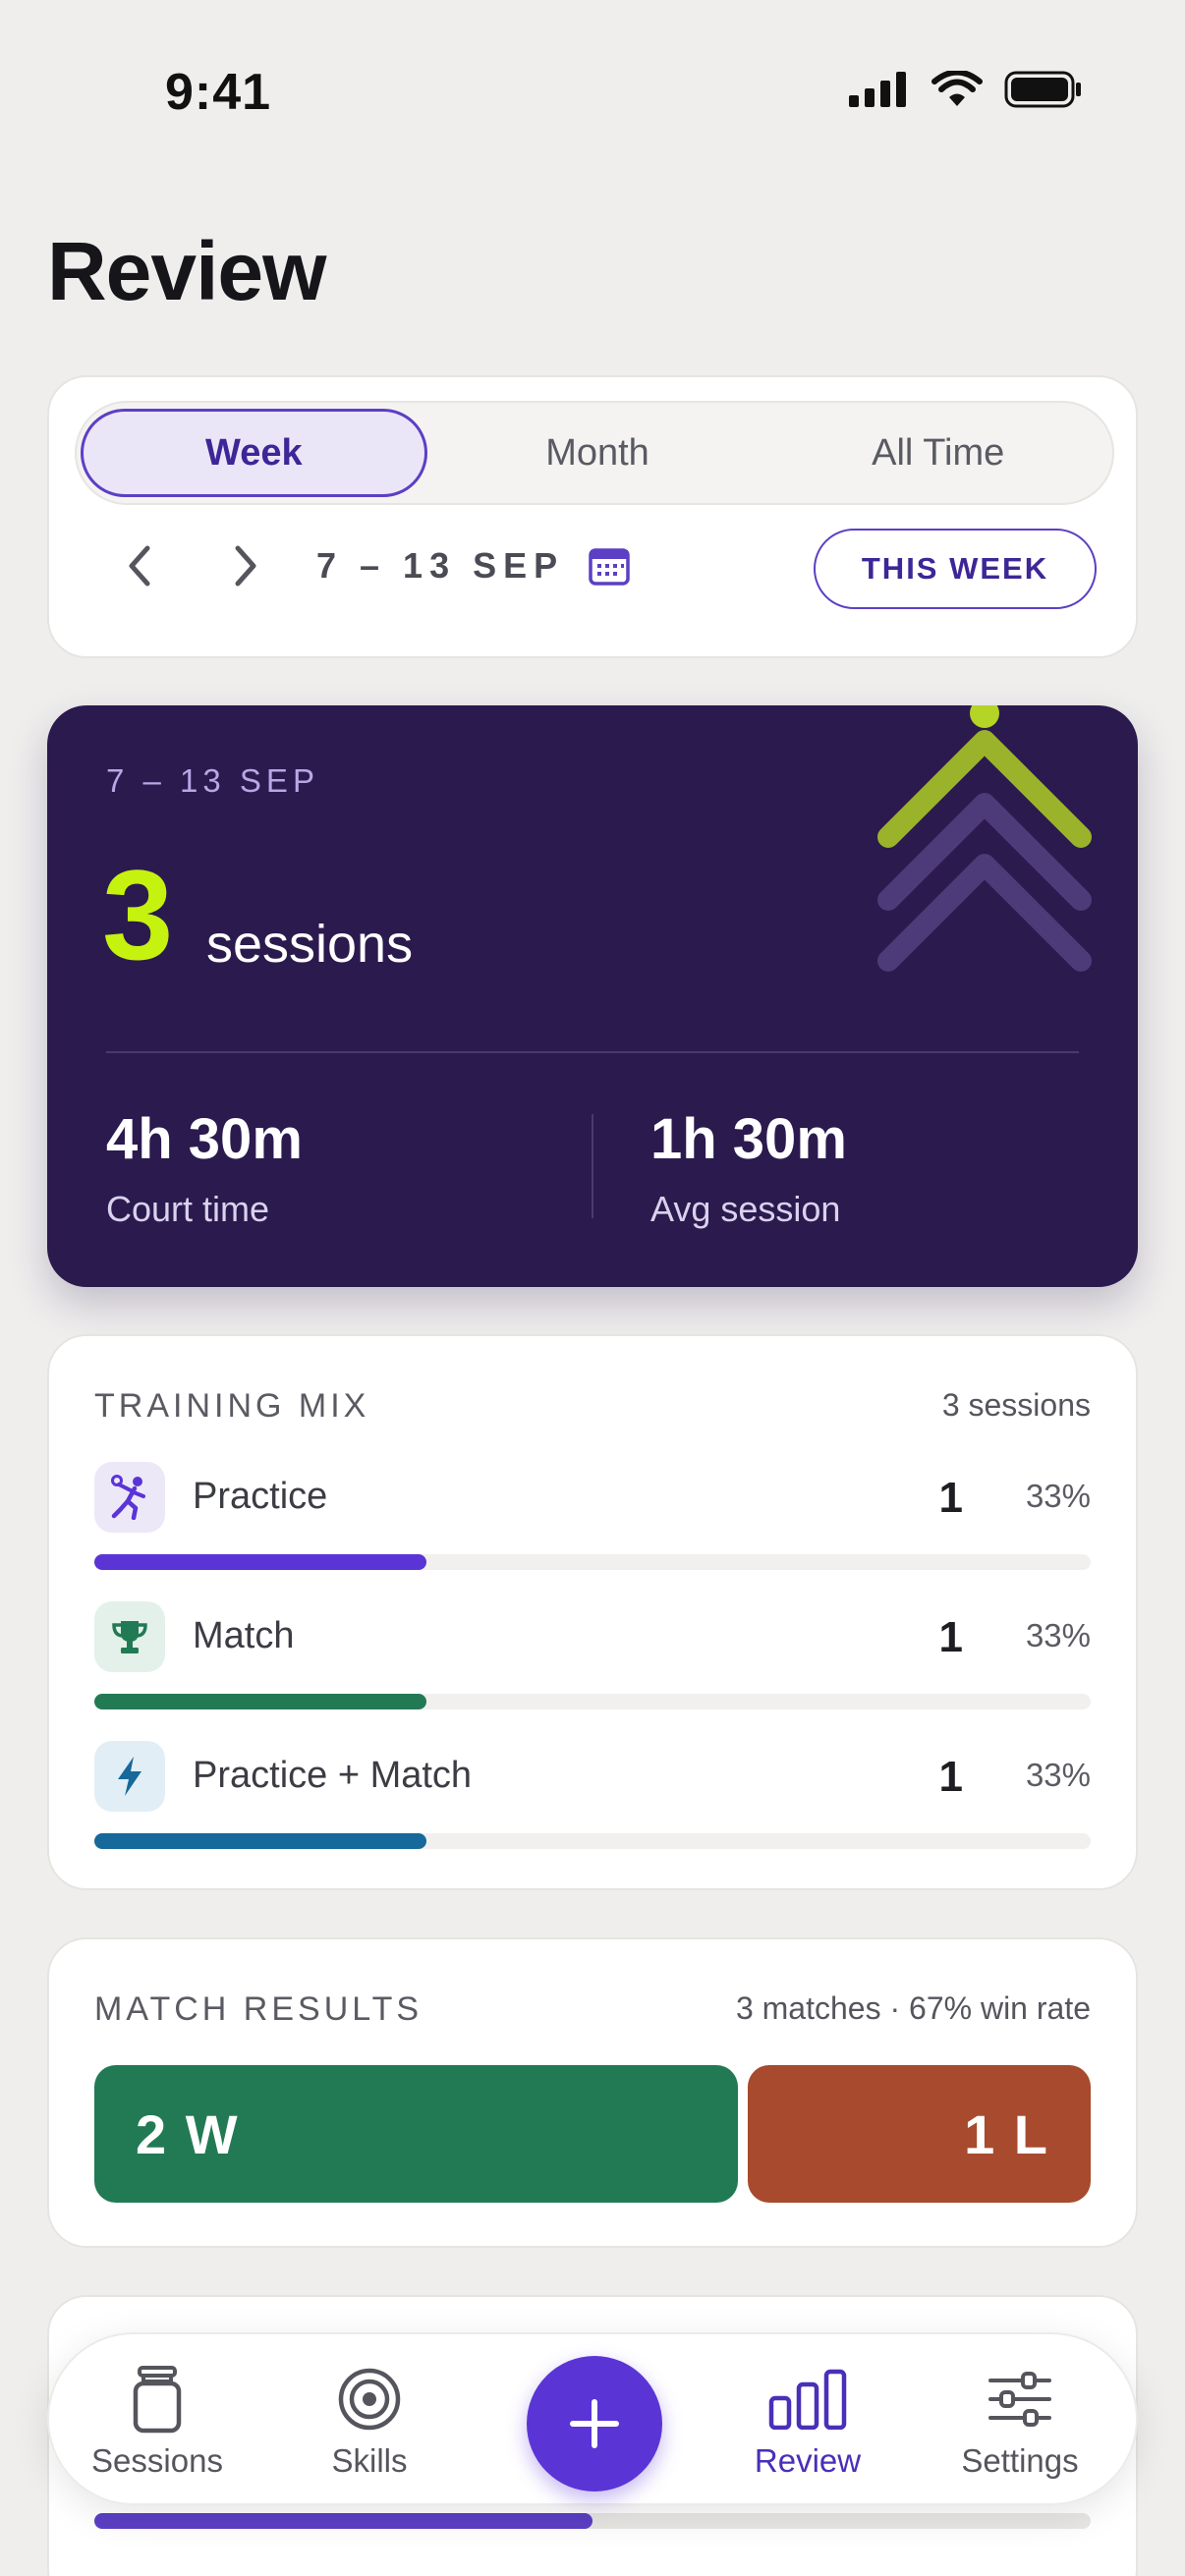  What do you see at coordinates (592, 1521) in the screenshot?
I see `mix-row-practice: Practice 1 33%` at bounding box center [592, 1521].